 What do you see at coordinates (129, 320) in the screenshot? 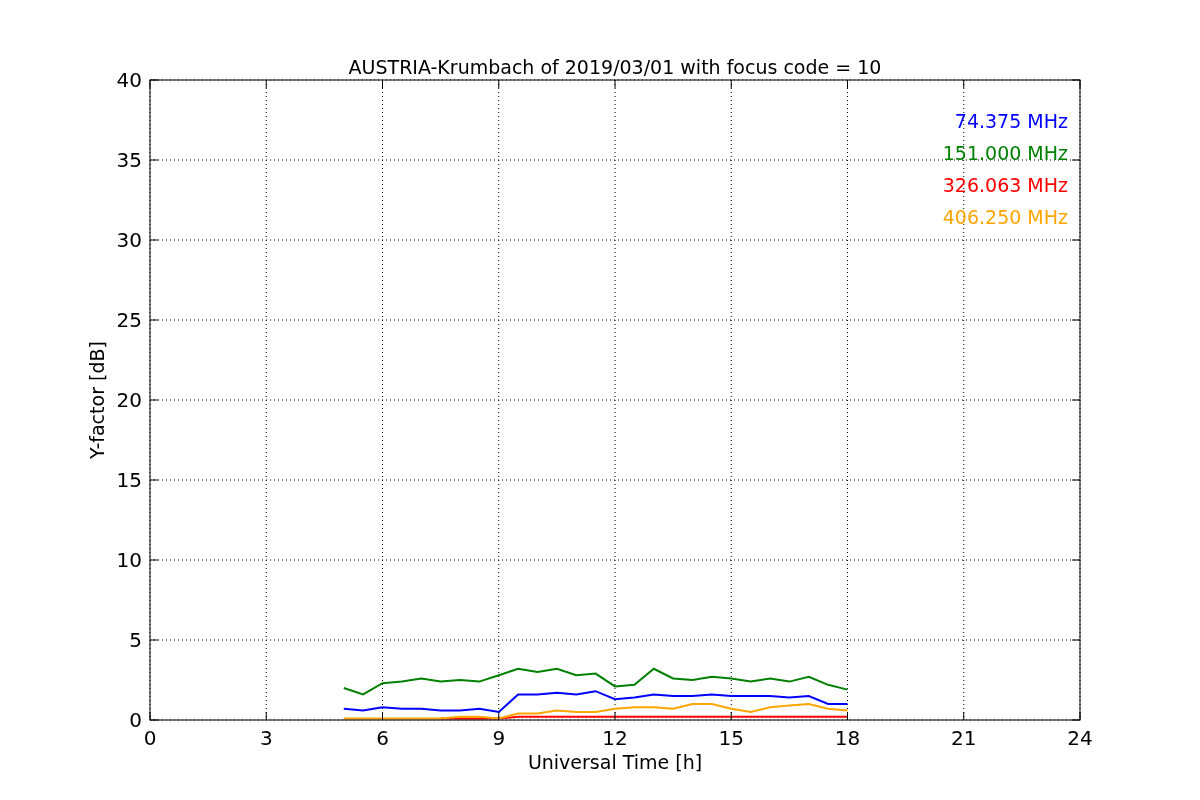
I see `y-tick-label: 25` at bounding box center [129, 320].